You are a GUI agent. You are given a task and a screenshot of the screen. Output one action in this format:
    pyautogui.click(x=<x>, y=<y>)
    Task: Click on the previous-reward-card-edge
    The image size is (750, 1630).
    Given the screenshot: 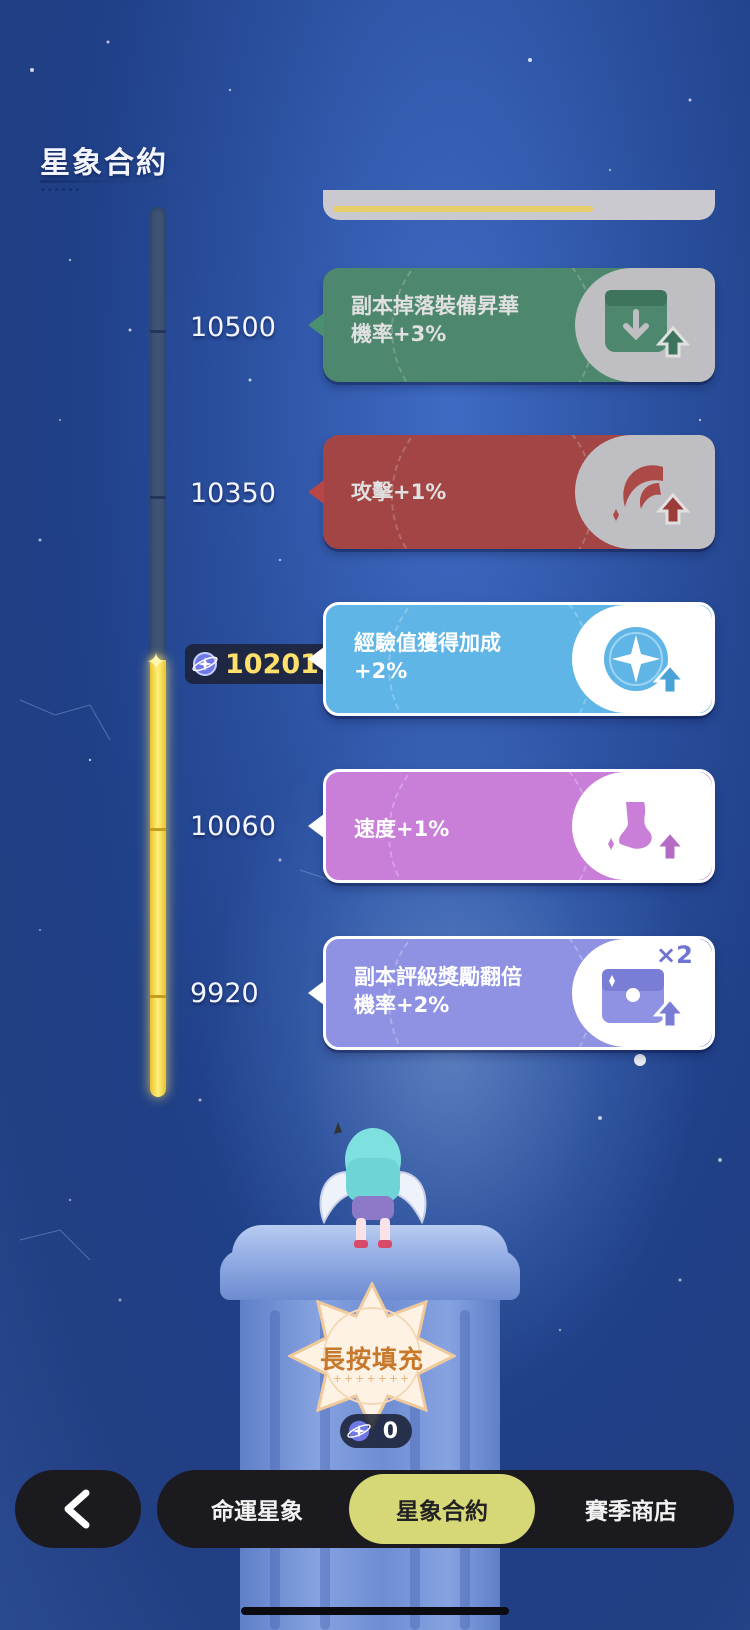 What is the action you would take?
    pyautogui.click(x=519, y=205)
    